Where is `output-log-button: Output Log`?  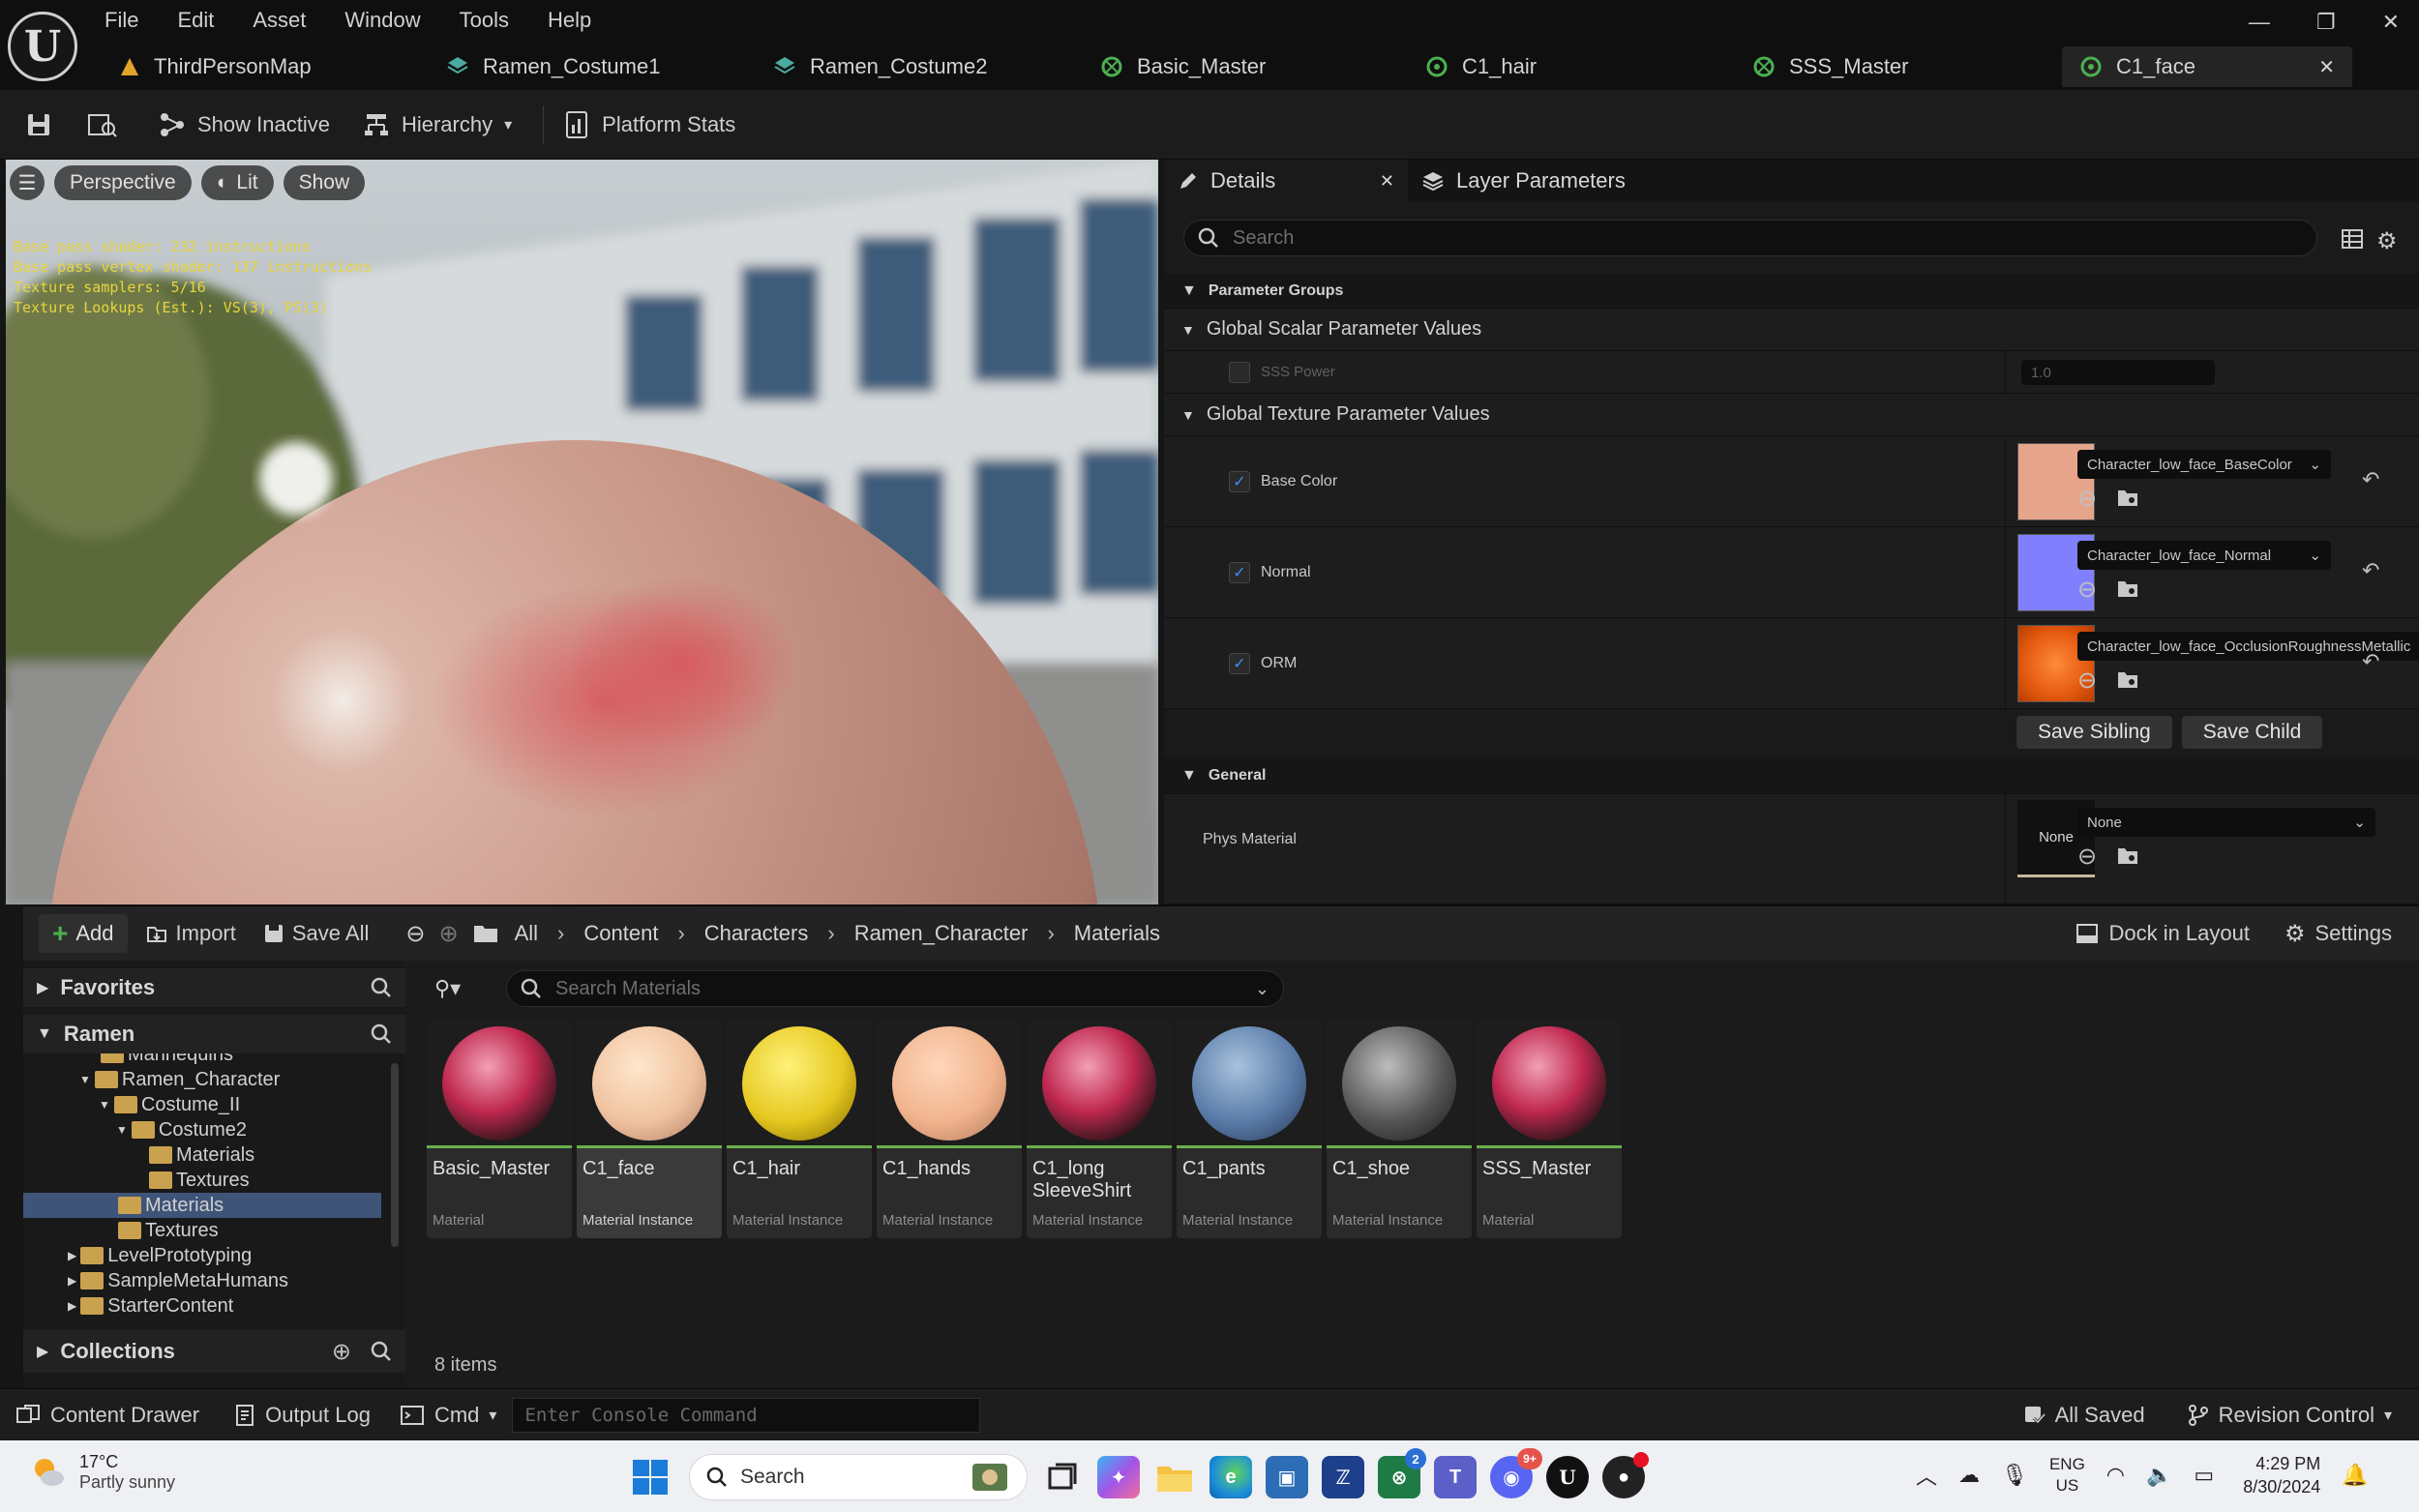 output-log-button: Output Log is located at coordinates (302, 1415).